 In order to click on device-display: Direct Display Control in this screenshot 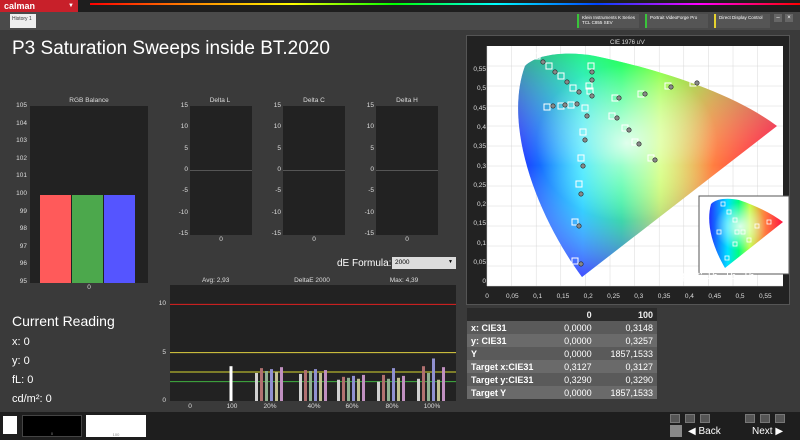, I will do `click(742, 21)`.